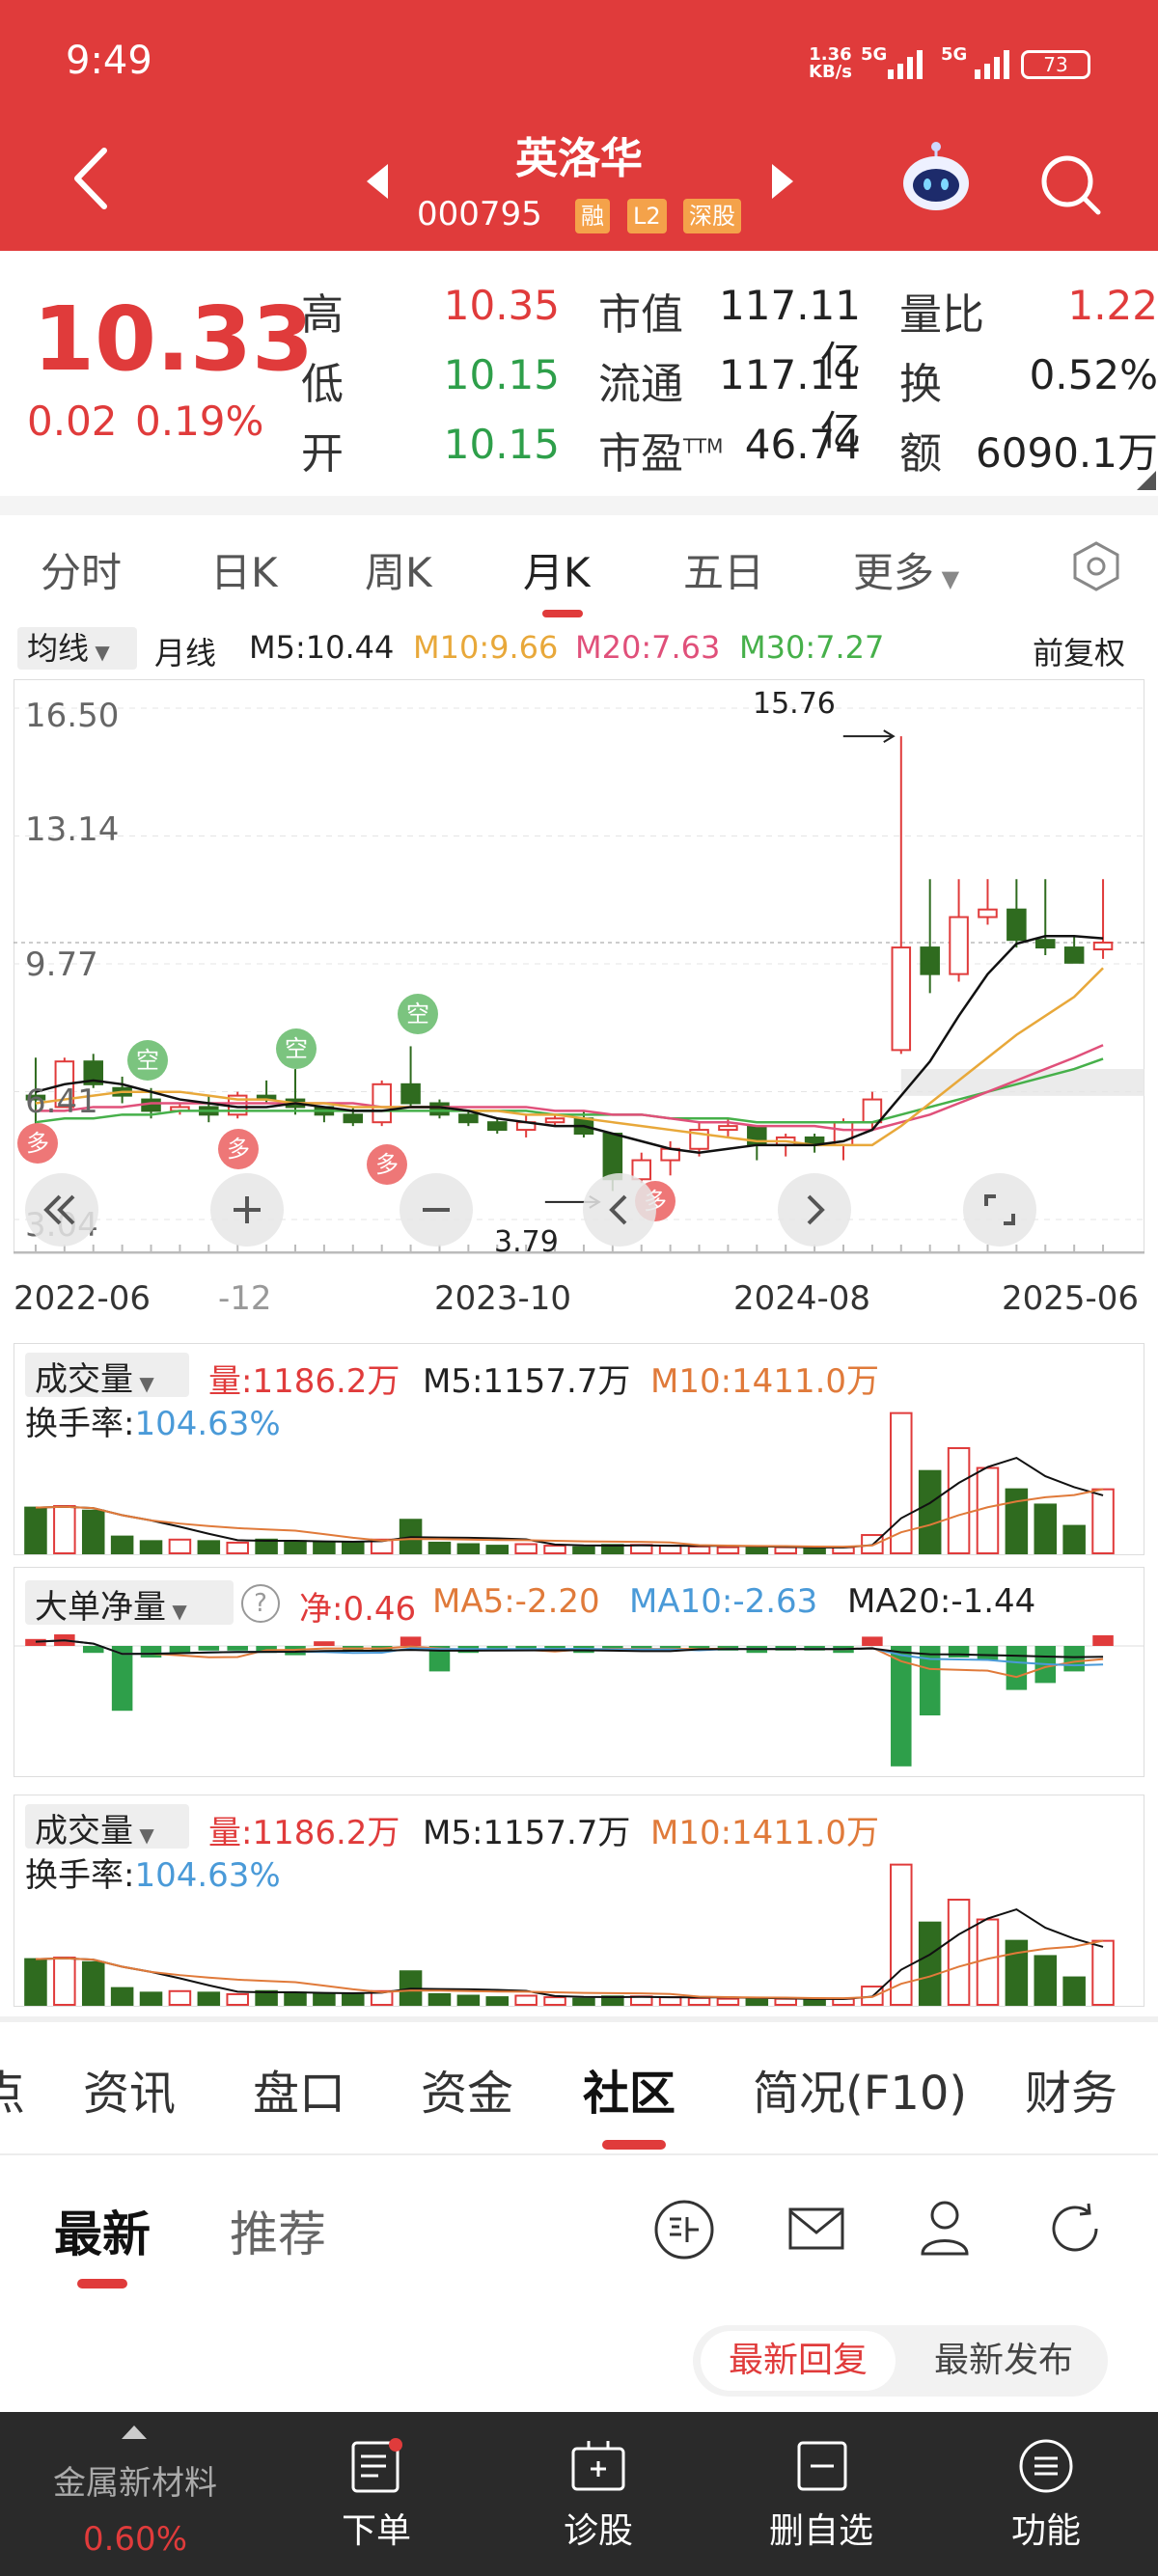  Describe the element at coordinates (479, 214) in the screenshot. I see `stock-code: 000795` at that location.